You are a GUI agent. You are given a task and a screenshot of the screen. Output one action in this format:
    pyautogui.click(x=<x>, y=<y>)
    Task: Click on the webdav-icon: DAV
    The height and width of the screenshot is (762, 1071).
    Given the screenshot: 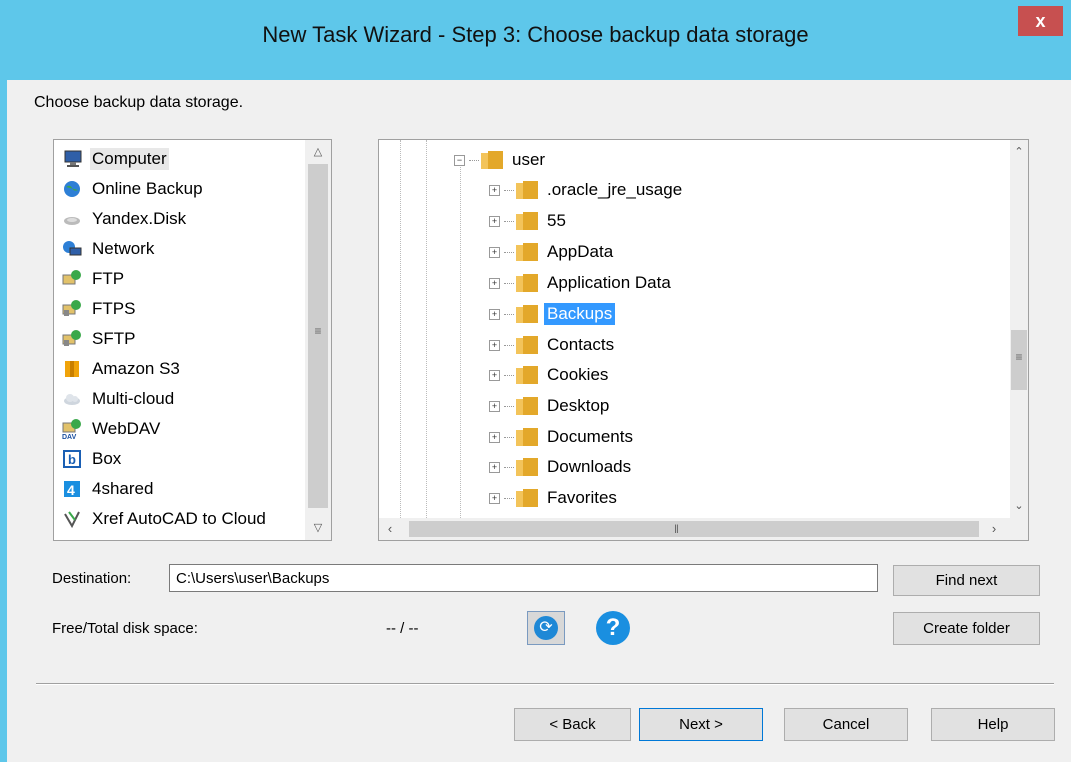 What is the action you would take?
    pyautogui.click(x=72, y=429)
    